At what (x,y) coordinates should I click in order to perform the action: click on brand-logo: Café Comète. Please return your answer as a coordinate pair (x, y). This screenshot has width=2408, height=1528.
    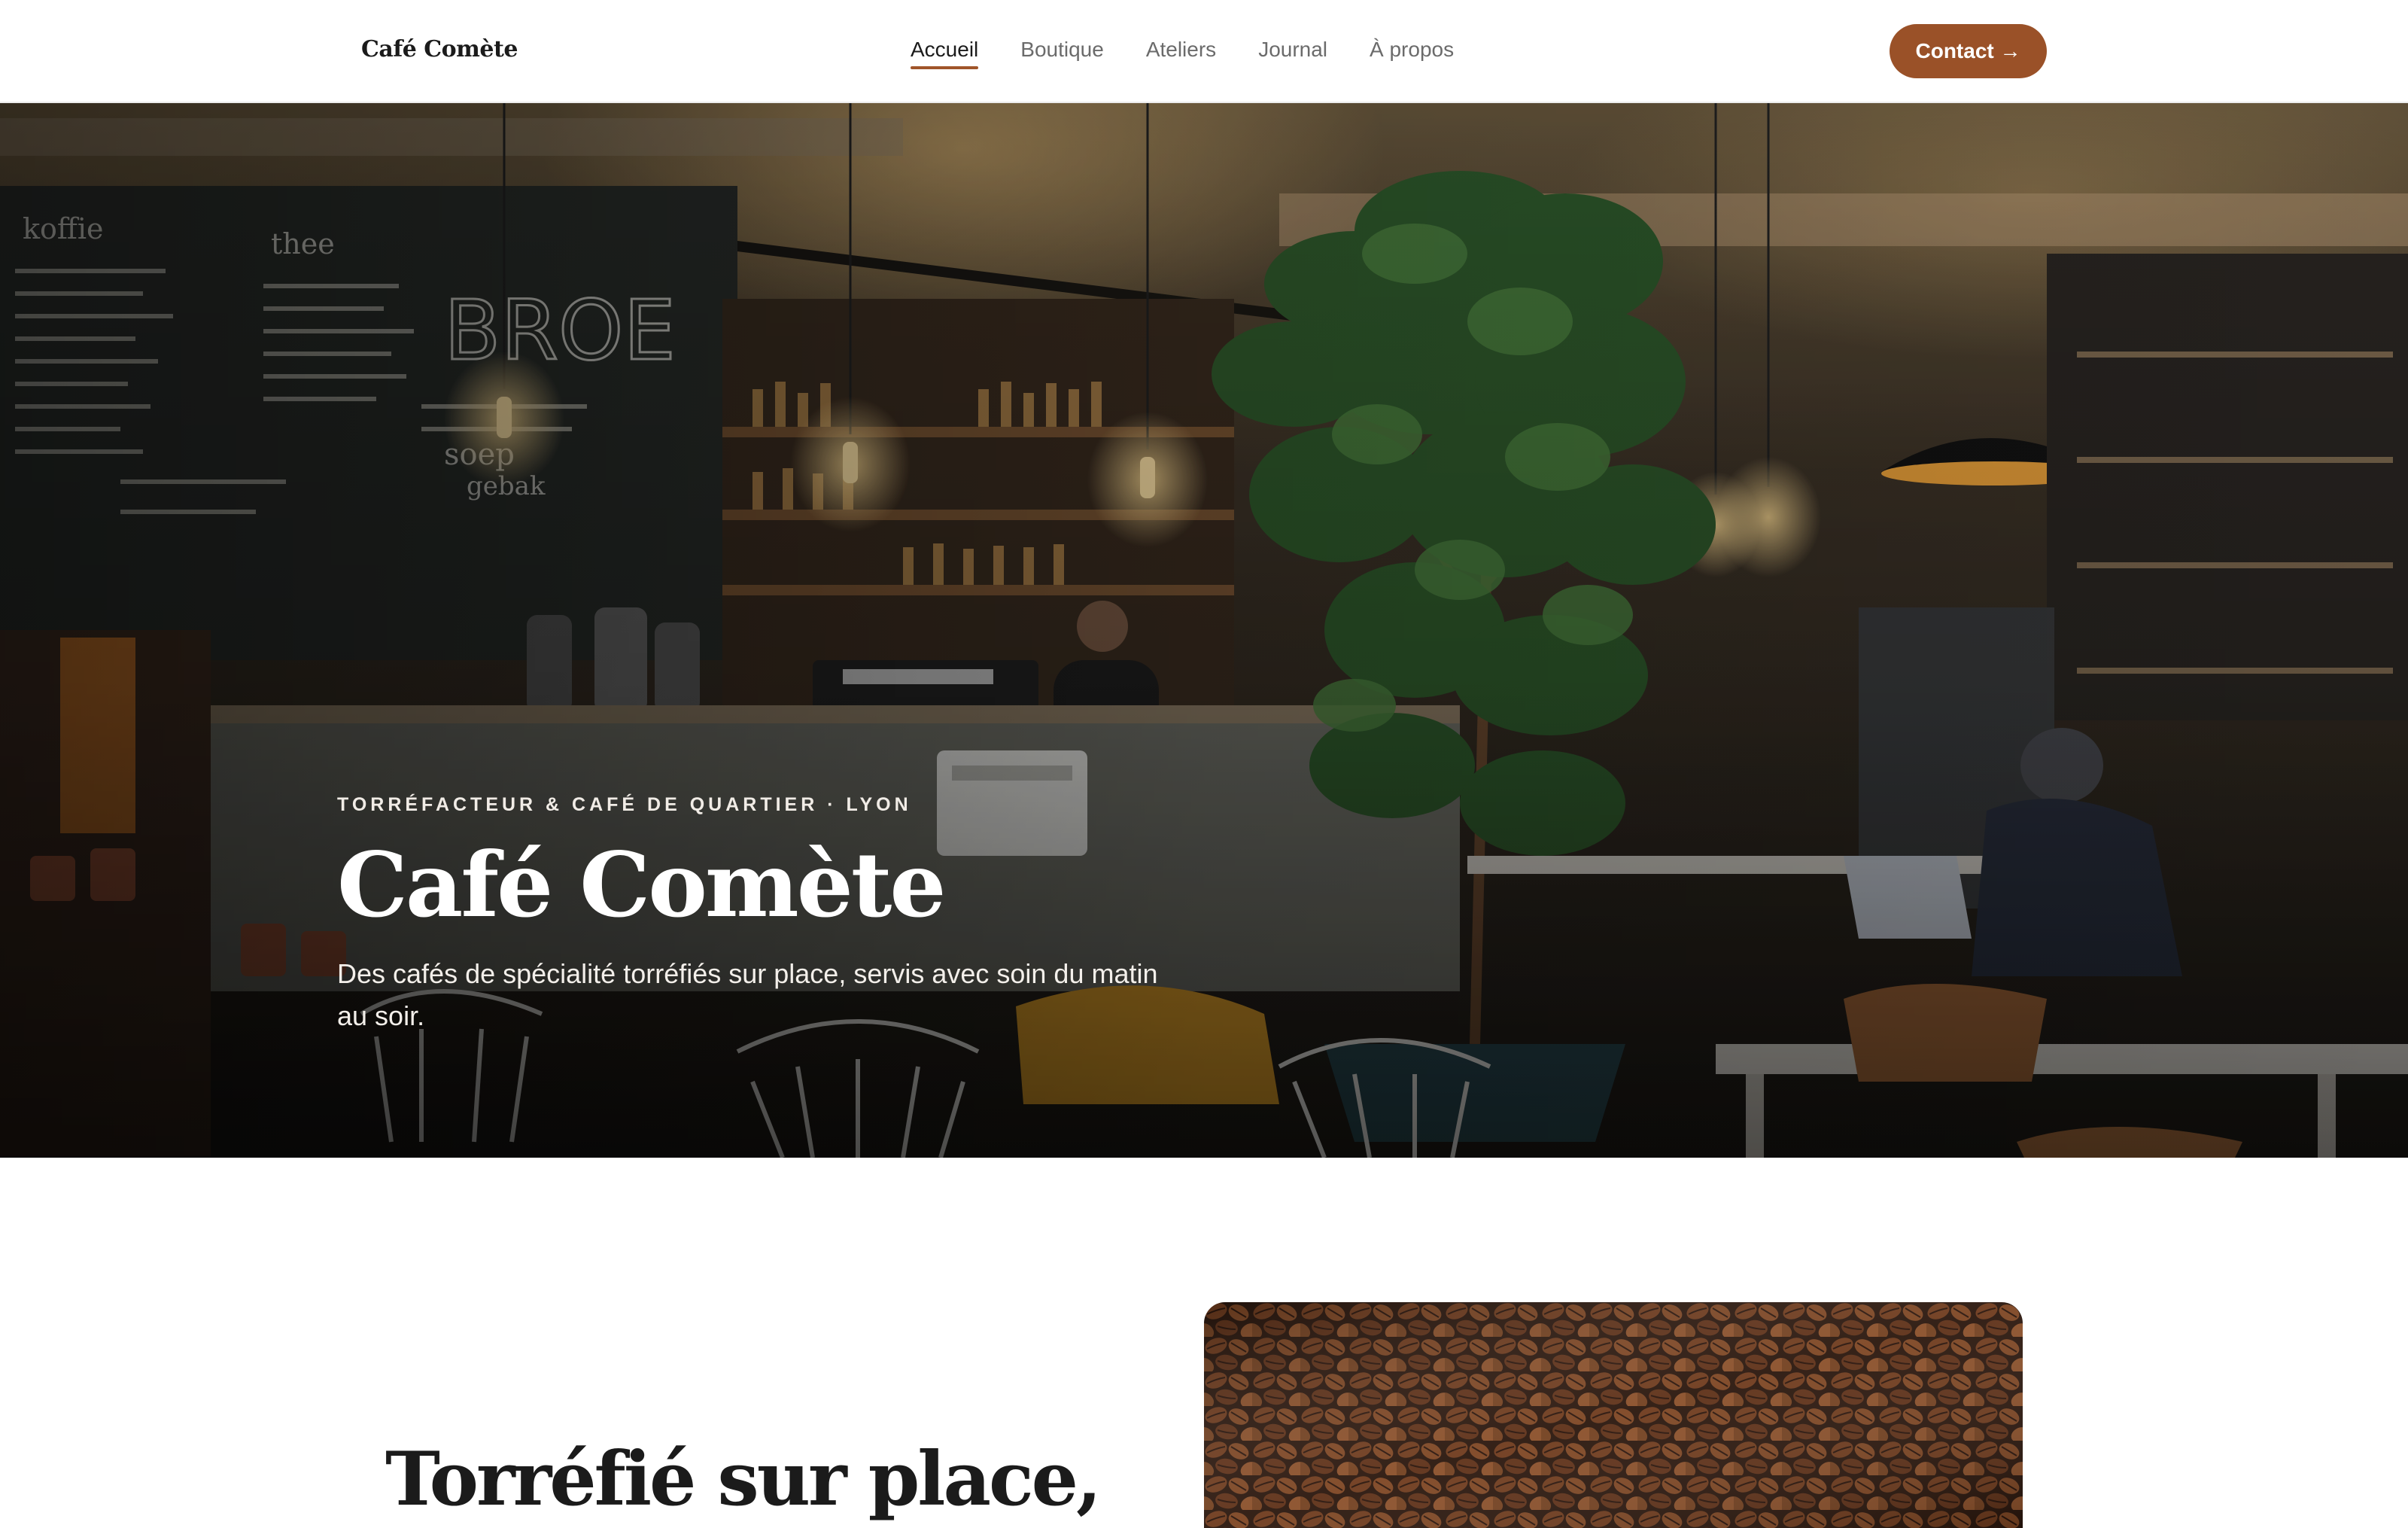
    Looking at the image, I should click on (439, 49).